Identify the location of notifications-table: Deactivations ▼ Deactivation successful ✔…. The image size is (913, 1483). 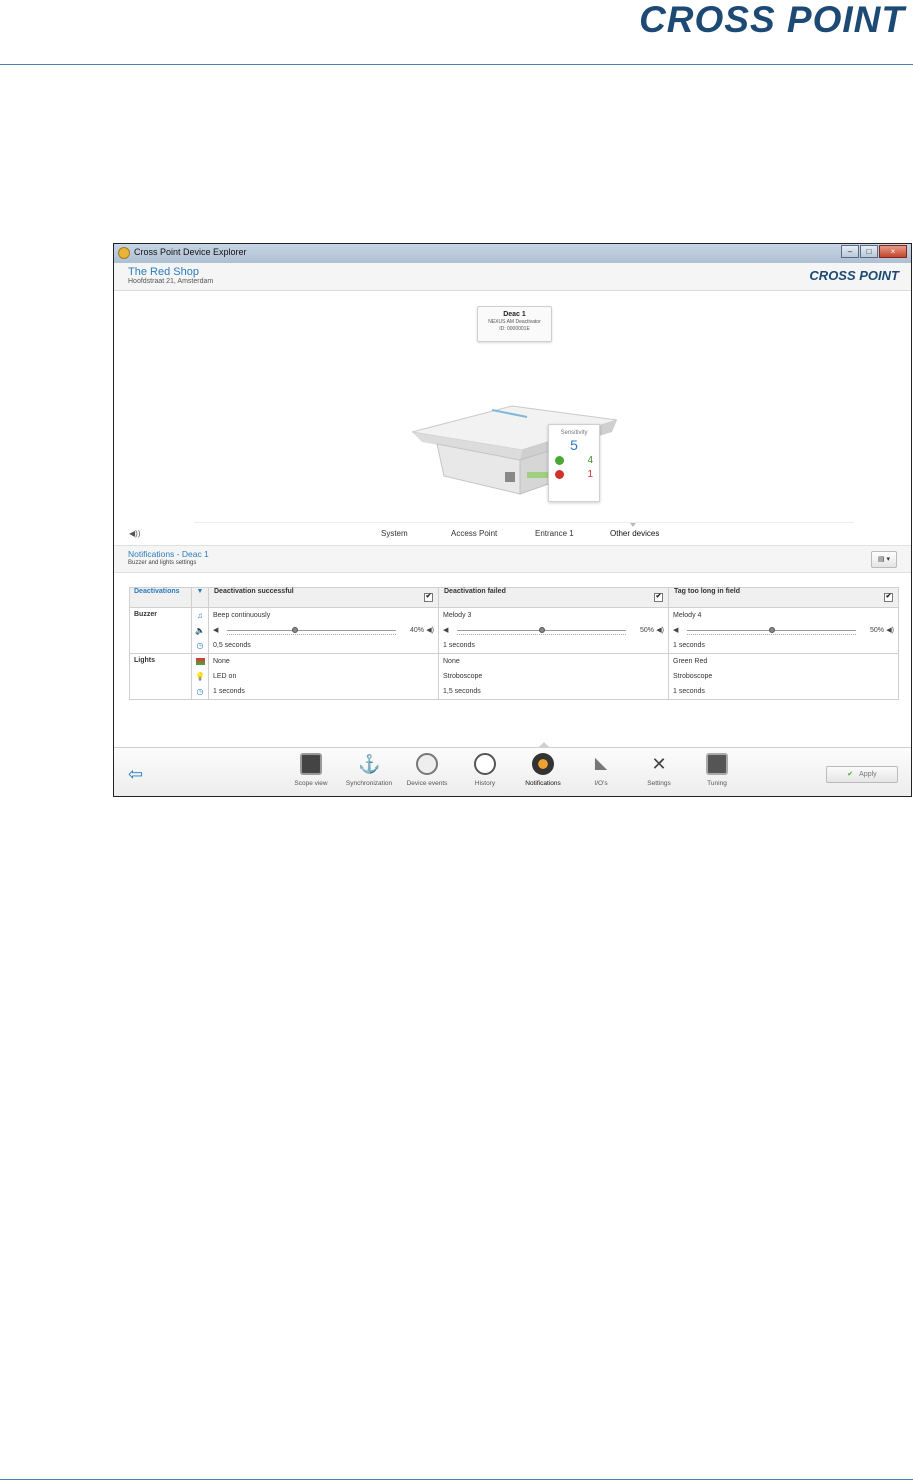
(514, 643).